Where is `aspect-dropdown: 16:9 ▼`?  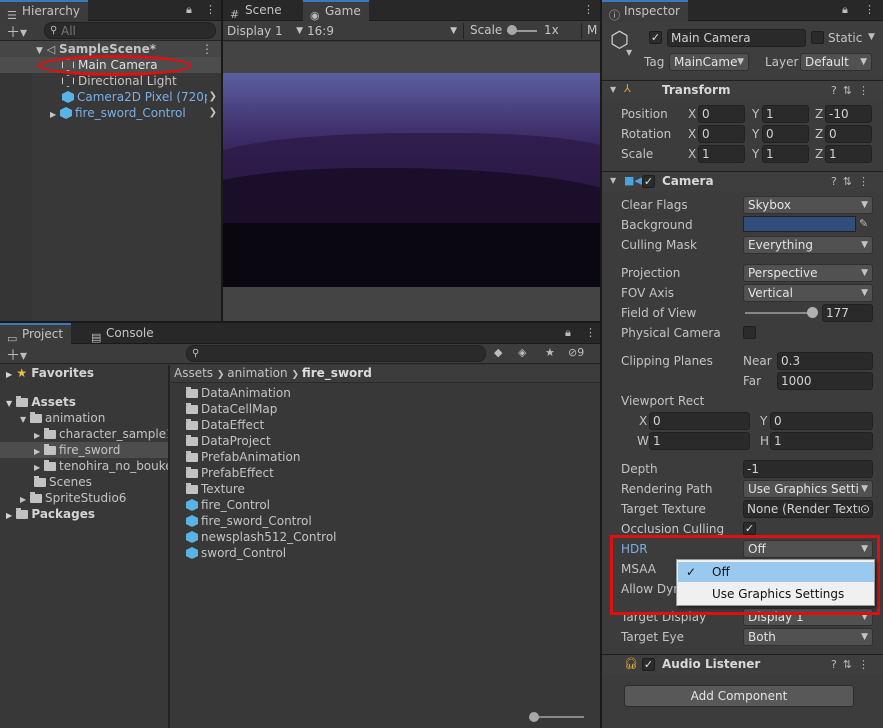
aspect-dropdown: 16:9 ▼ is located at coordinates (382, 31).